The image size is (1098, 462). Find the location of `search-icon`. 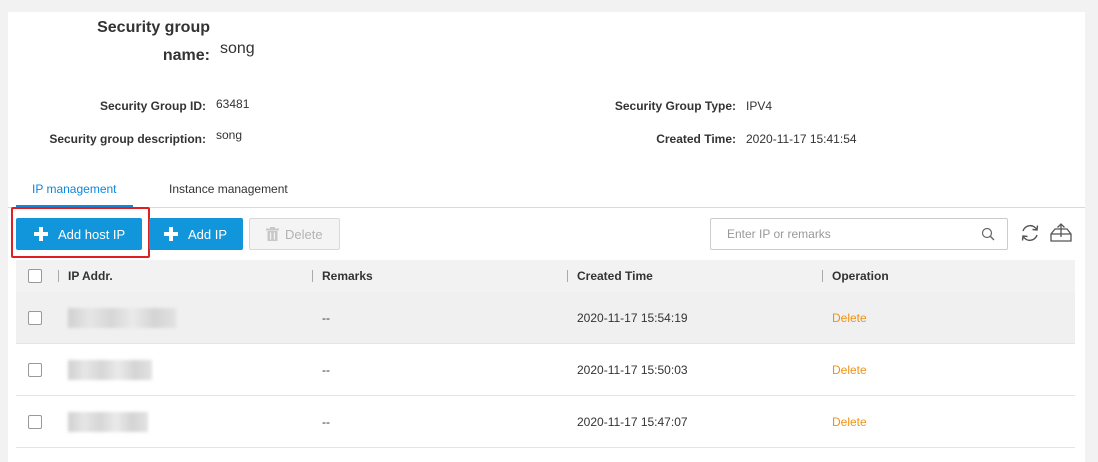

search-icon is located at coordinates (988, 234).